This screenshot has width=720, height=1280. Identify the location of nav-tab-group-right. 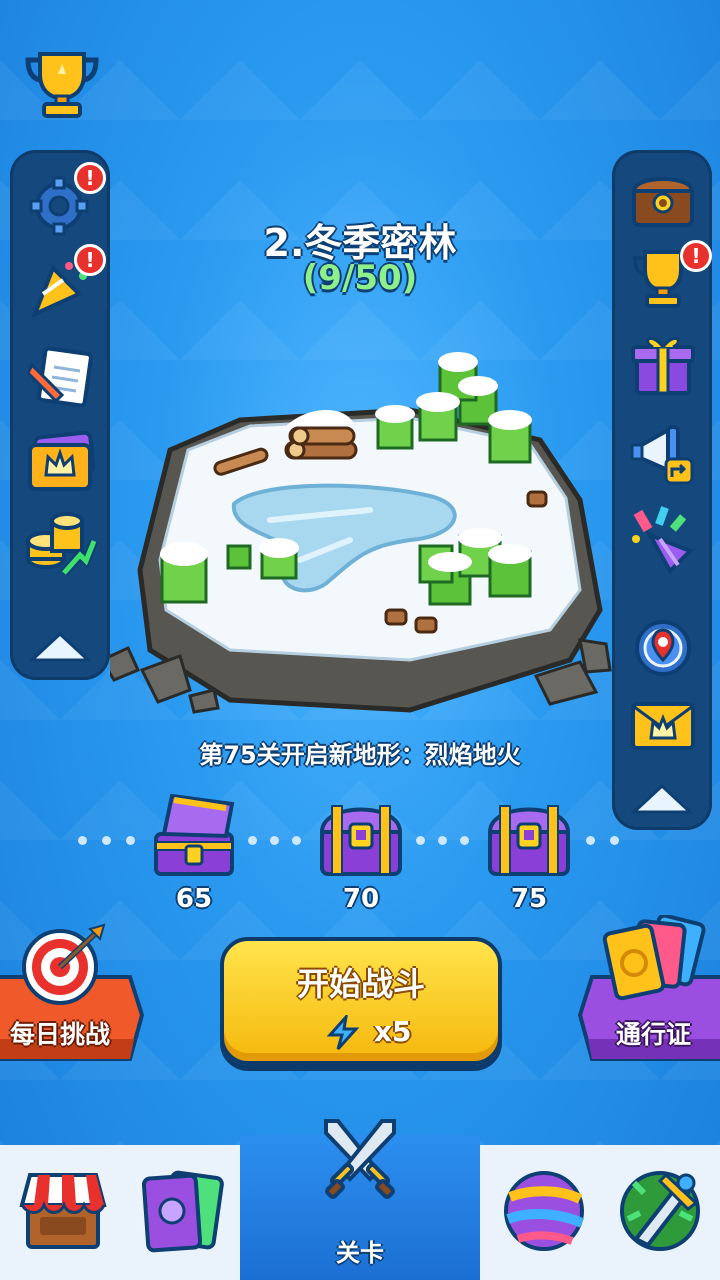
(600, 1212).